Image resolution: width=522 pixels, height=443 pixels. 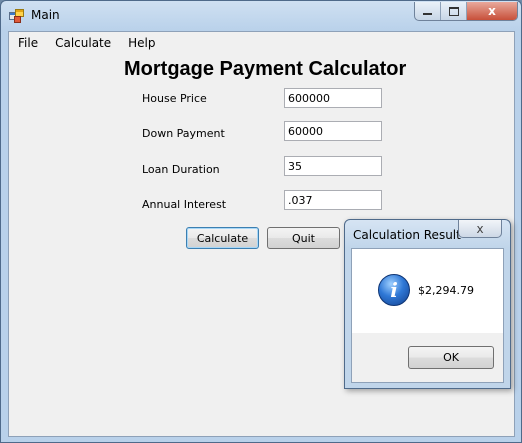 What do you see at coordinates (333, 131) in the screenshot?
I see `down-payment-input` at bounding box center [333, 131].